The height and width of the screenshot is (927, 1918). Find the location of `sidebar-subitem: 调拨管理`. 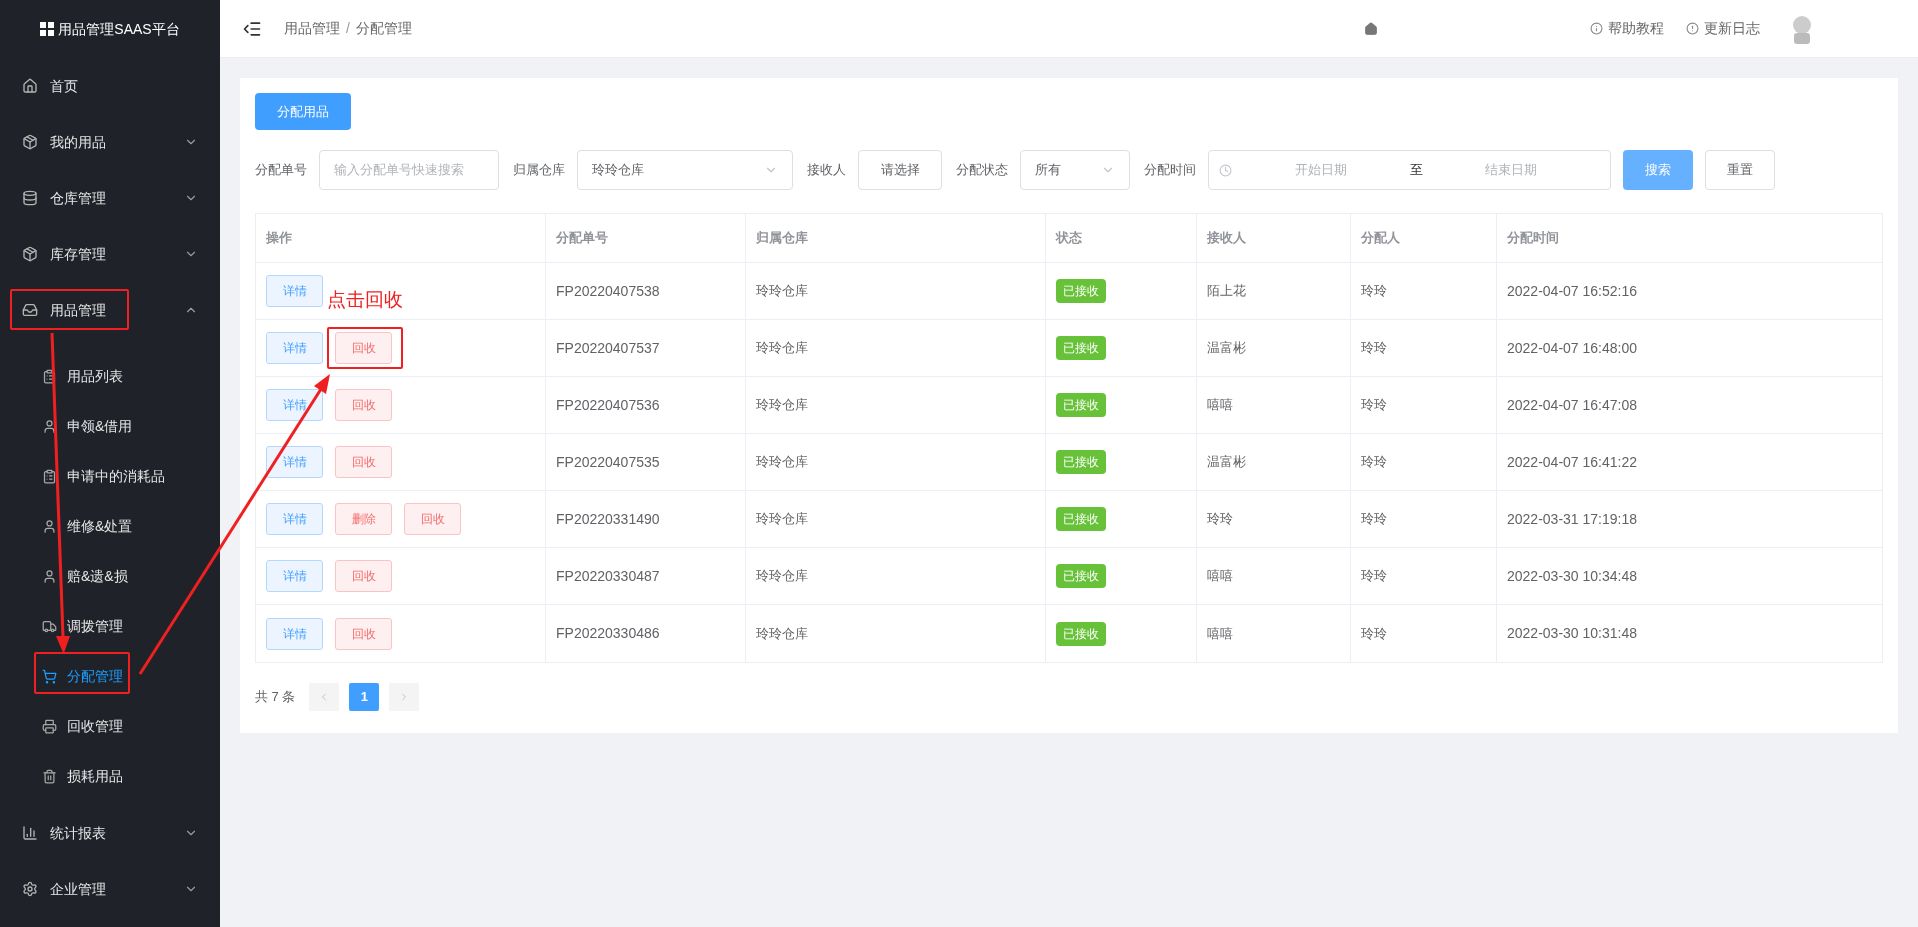

sidebar-subitem: 调拨管理 is located at coordinates (110, 626).